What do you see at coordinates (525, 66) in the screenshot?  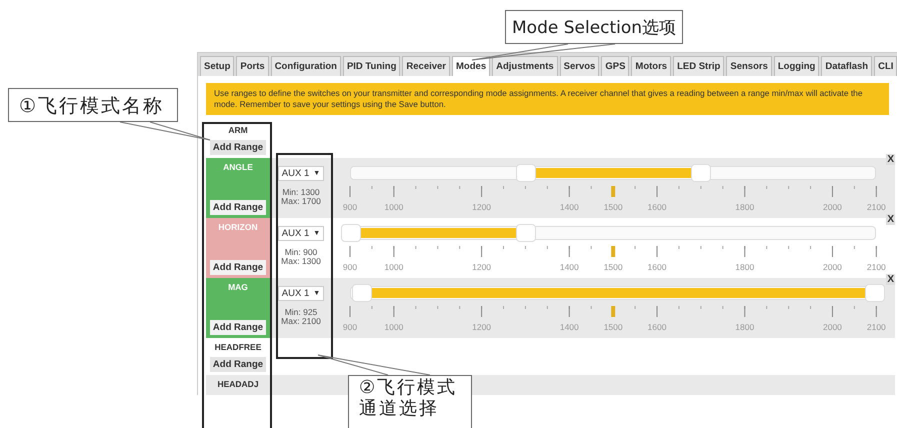 I see `tab: Adjustments` at bounding box center [525, 66].